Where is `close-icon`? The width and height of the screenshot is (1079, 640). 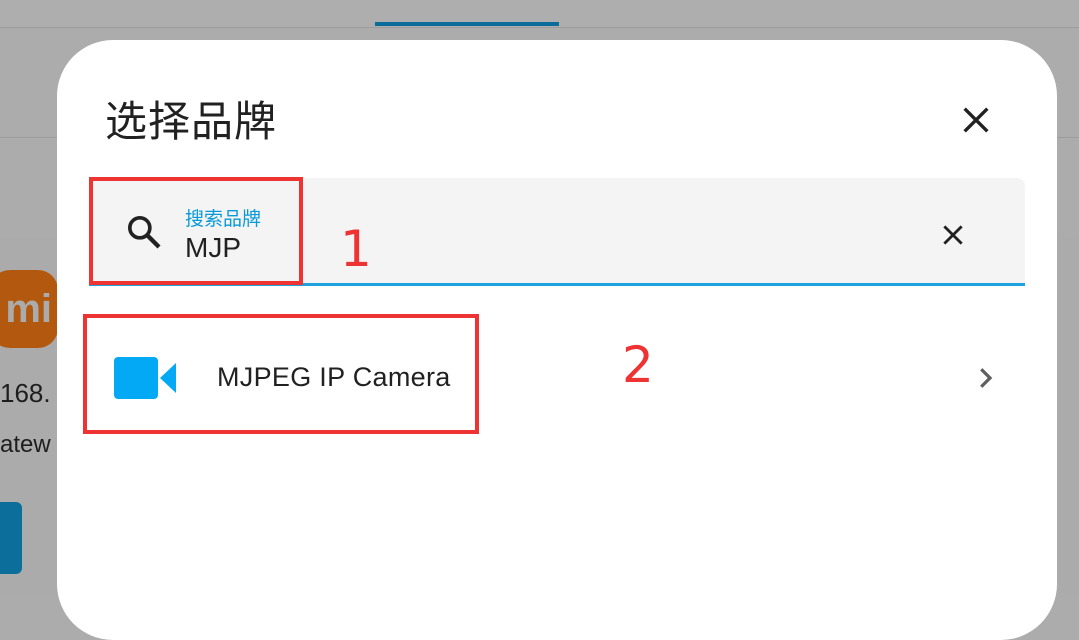 close-icon is located at coordinates (976, 120).